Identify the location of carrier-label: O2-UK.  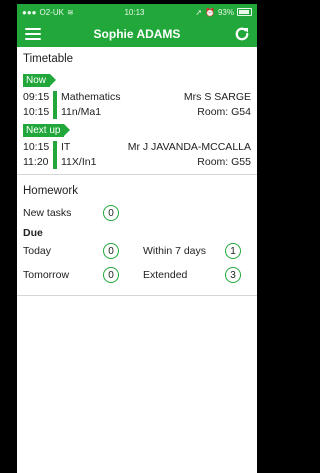
(51, 12).